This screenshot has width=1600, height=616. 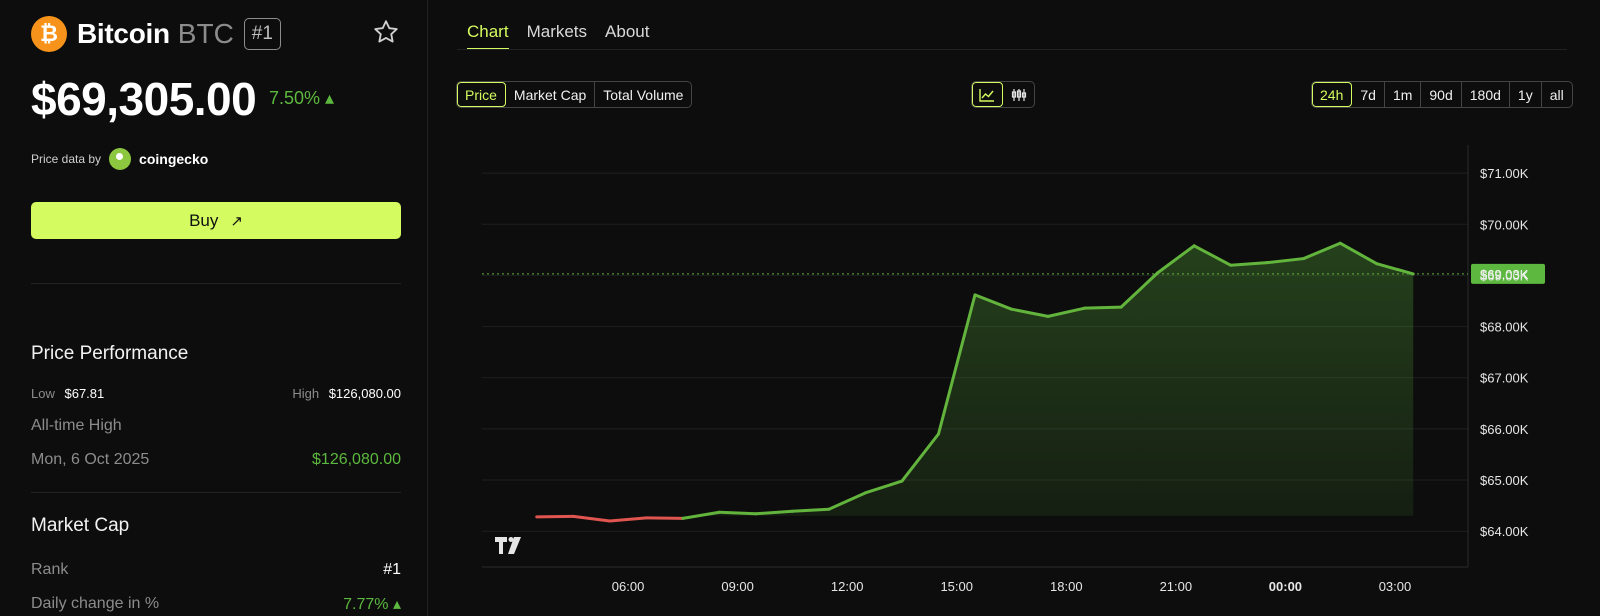 I want to click on y-tick-label: $65.00K, so click(x=1504, y=480).